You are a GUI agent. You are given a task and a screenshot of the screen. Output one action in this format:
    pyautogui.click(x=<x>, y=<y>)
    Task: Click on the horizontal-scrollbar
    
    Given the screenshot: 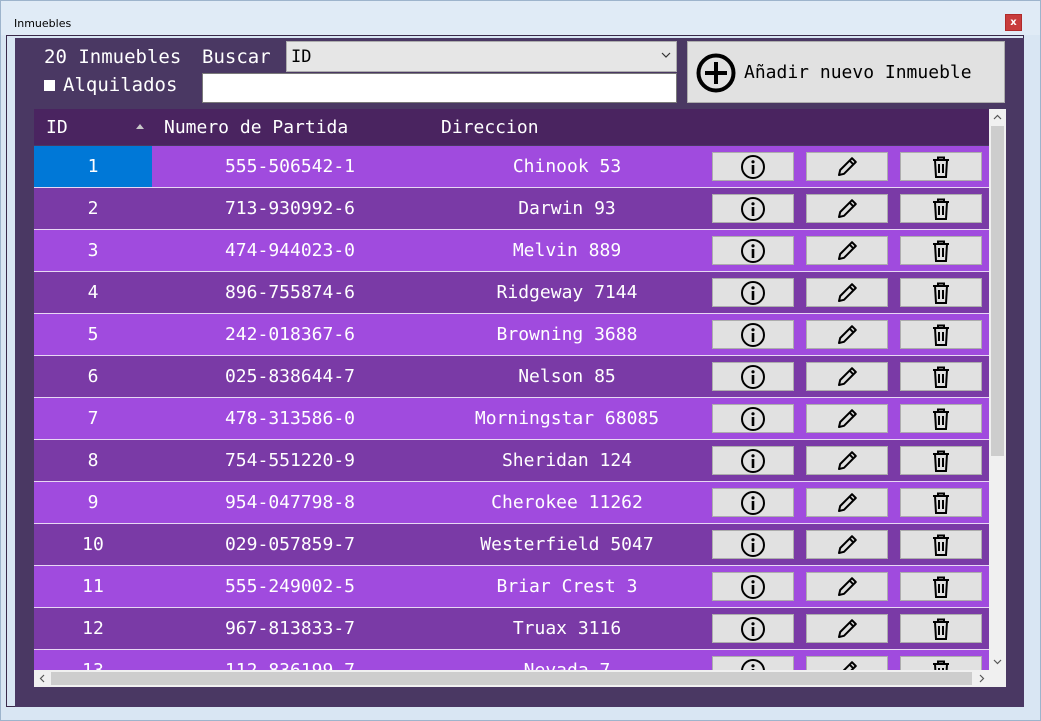 What is the action you would take?
    pyautogui.click(x=520, y=678)
    